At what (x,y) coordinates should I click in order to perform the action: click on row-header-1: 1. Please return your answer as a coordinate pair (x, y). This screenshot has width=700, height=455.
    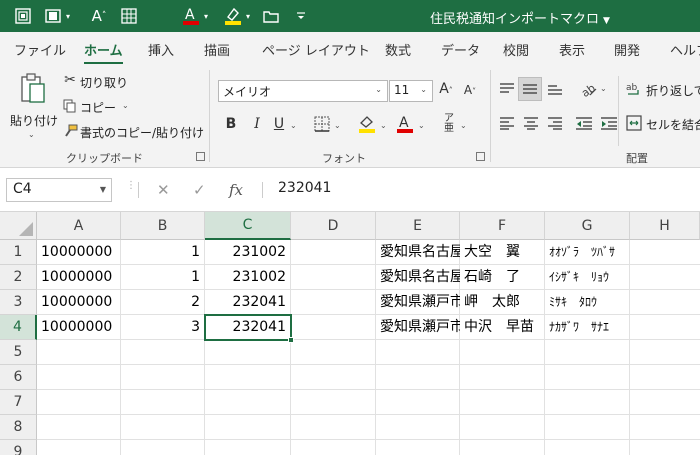
    Looking at the image, I should click on (18, 252).